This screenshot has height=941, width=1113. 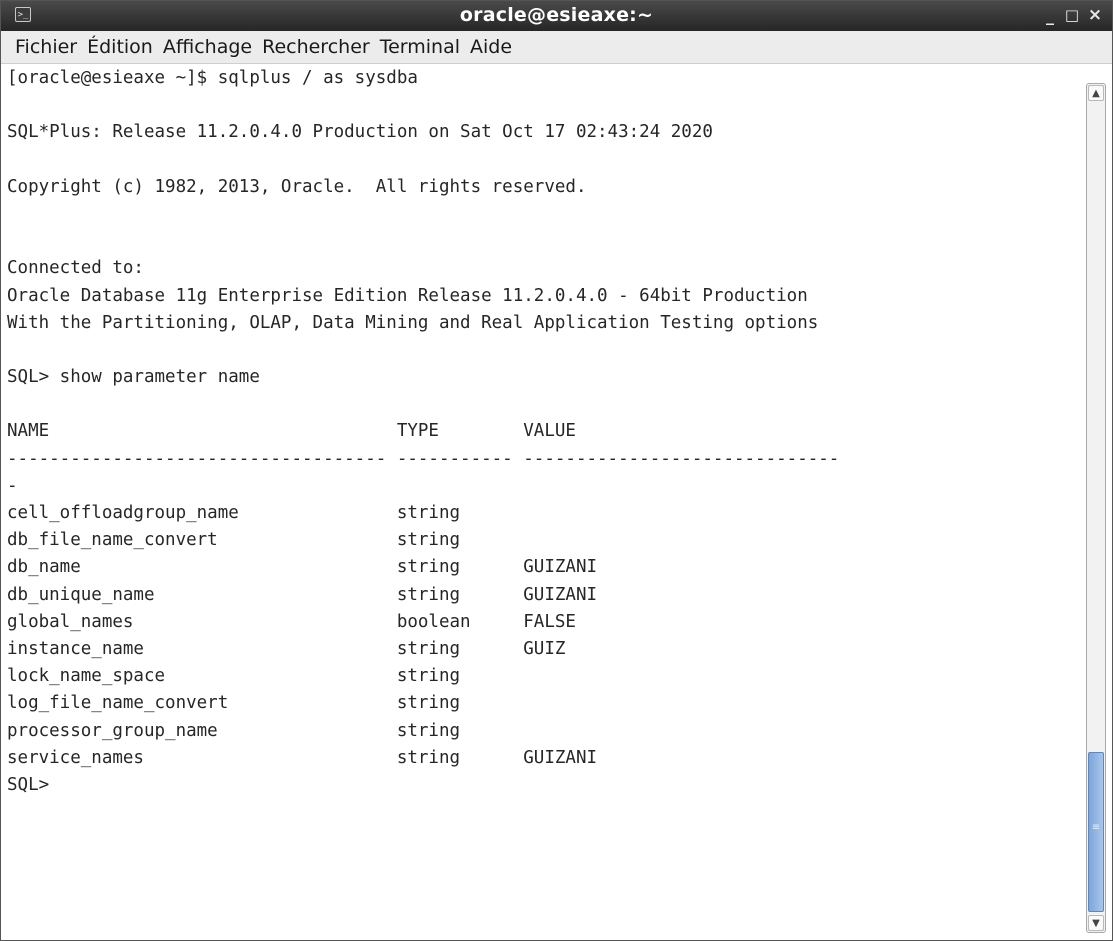 I want to click on vertical-scrollbar: ▲ ≡ ▼, so click(x=1096, y=508).